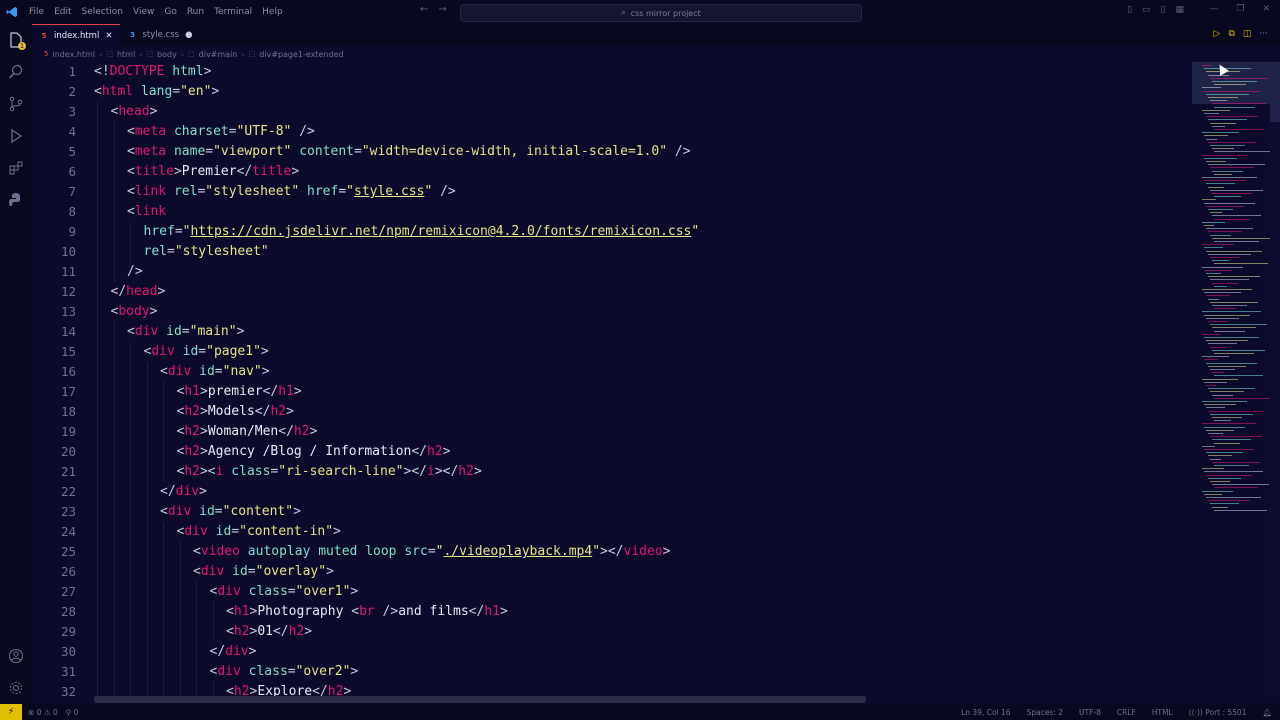 The height and width of the screenshot is (720, 1280). What do you see at coordinates (1263, 34) in the screenshot?
I see `more-actions-icon: ···` at bounding box center [1263, 34].